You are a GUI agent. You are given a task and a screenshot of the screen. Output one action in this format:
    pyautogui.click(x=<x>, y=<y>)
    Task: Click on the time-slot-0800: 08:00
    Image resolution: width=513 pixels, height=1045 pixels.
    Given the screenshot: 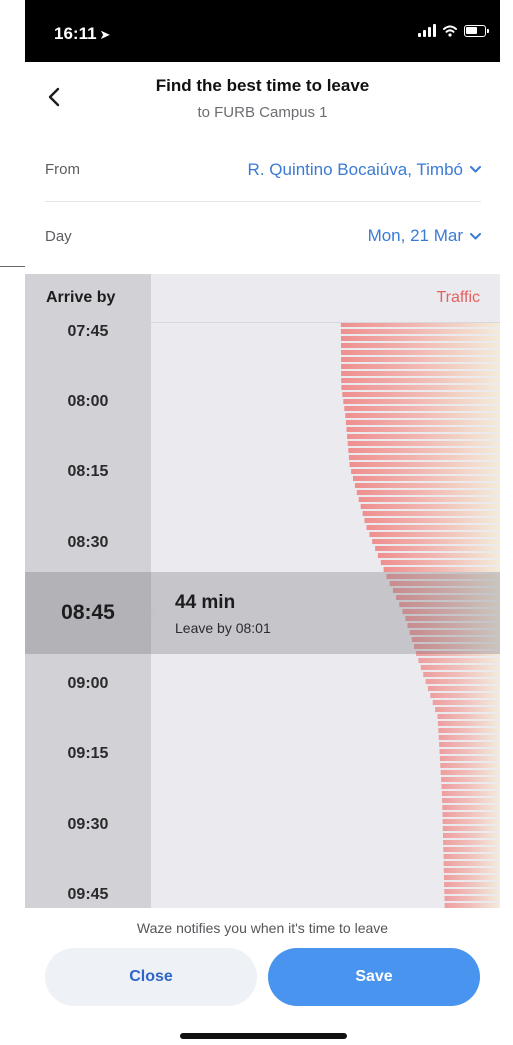 What is the action you would take?
    pyautogui.click(x=88, y=402)
    